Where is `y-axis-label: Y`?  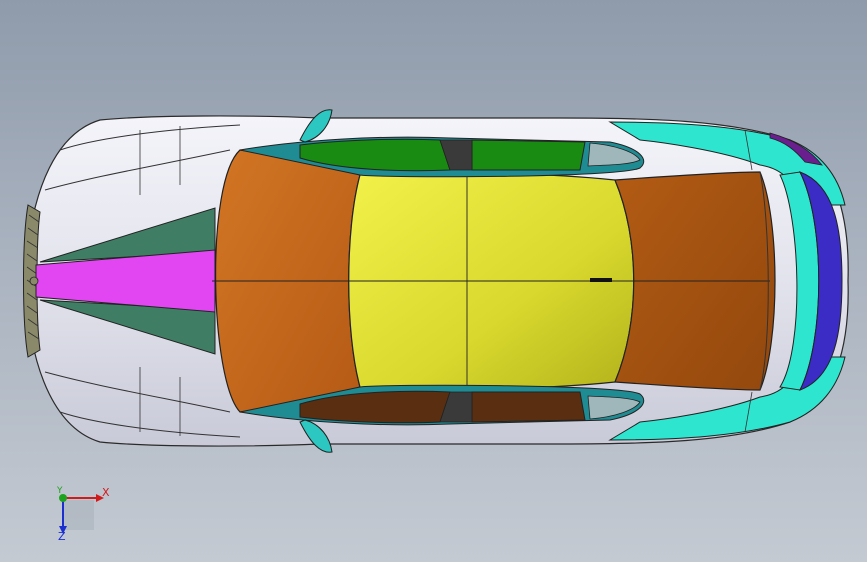 y-axis-label: Y is located at coordinates (60, 491).